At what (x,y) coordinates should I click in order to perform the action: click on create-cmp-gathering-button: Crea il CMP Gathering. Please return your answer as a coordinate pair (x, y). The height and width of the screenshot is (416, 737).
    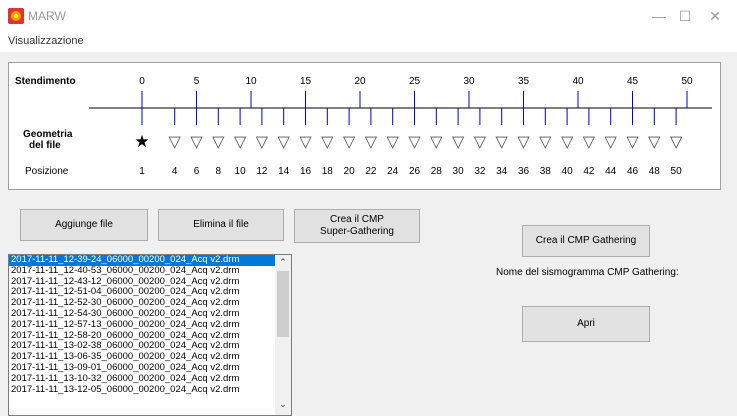
    Looking at the image, I should click on (586, 241).